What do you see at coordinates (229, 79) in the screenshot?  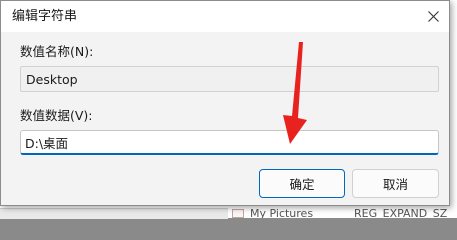 I see `value-name-field: Desktop` at bounding box center [229, 79].